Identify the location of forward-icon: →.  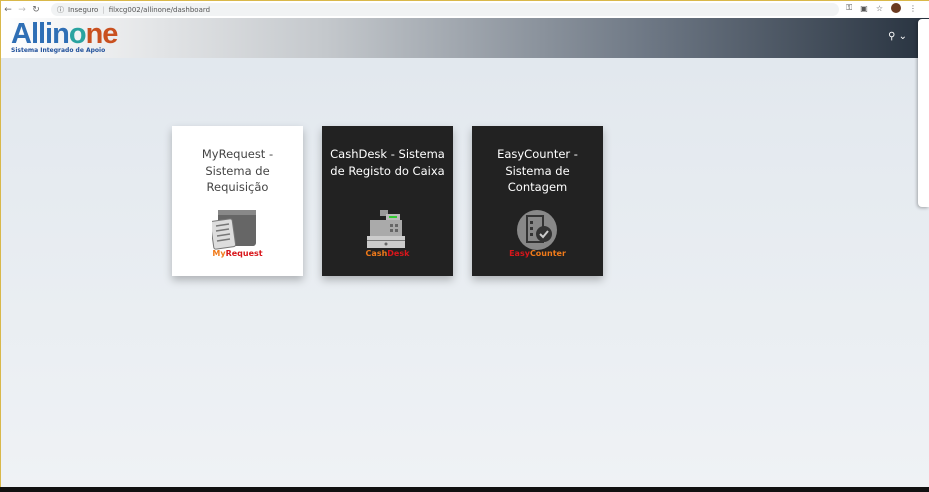
(22, 10).